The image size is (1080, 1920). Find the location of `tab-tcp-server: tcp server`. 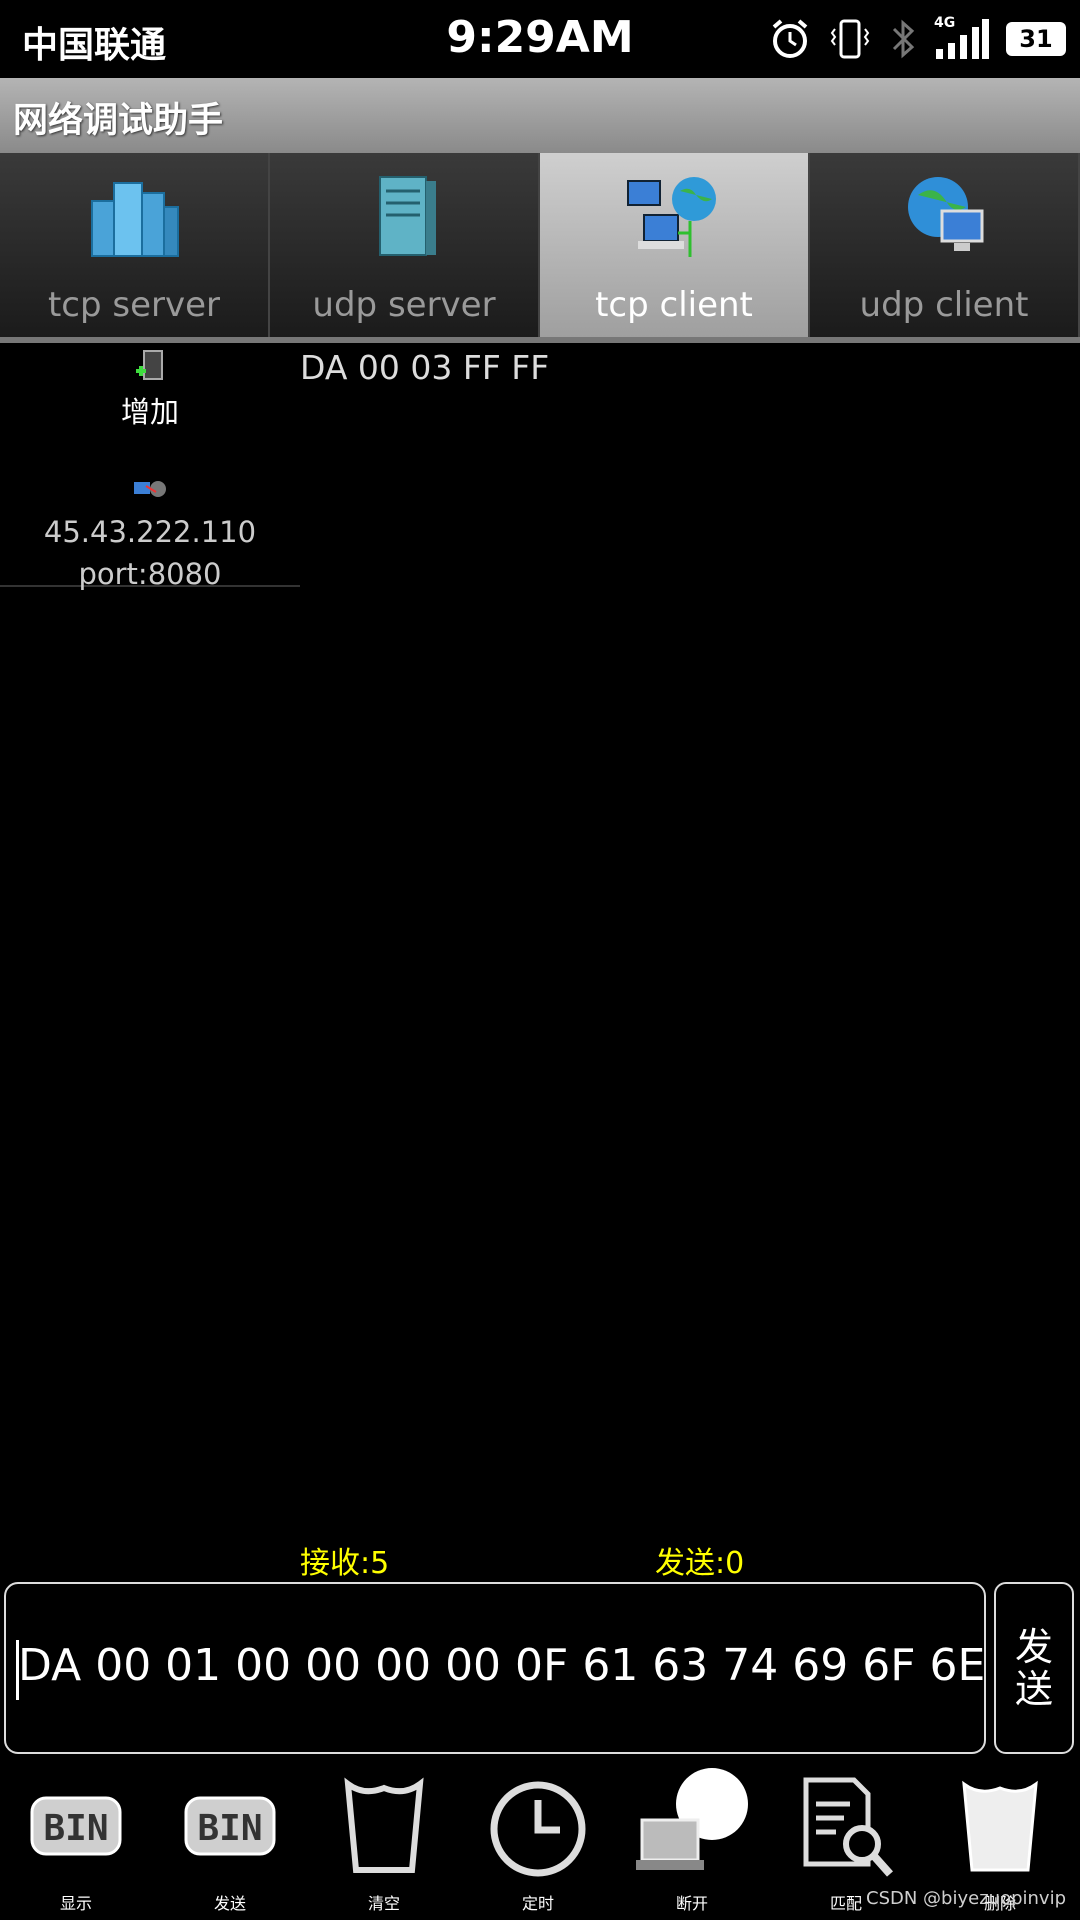

tab-tcp-server: tcp server is located at coordinates (135, 245).